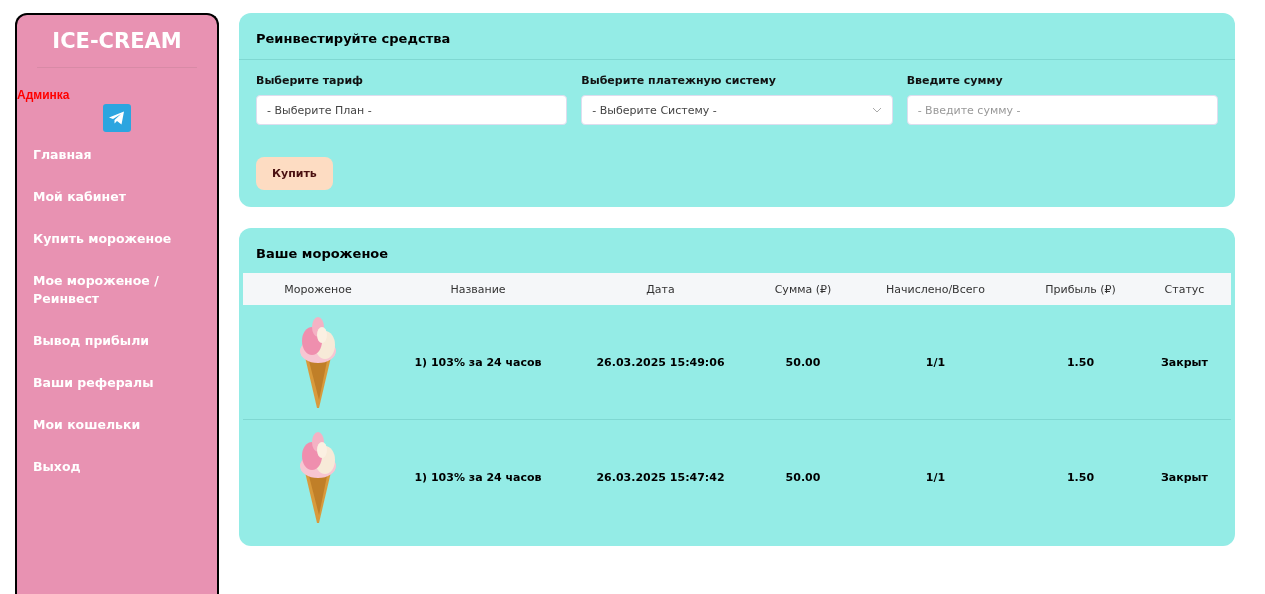 The width and height of the screenshot is (1265, 594). Describe the element at coordinates (294, 173) in the screenshot. I see `buy-button: Купить` at that location.